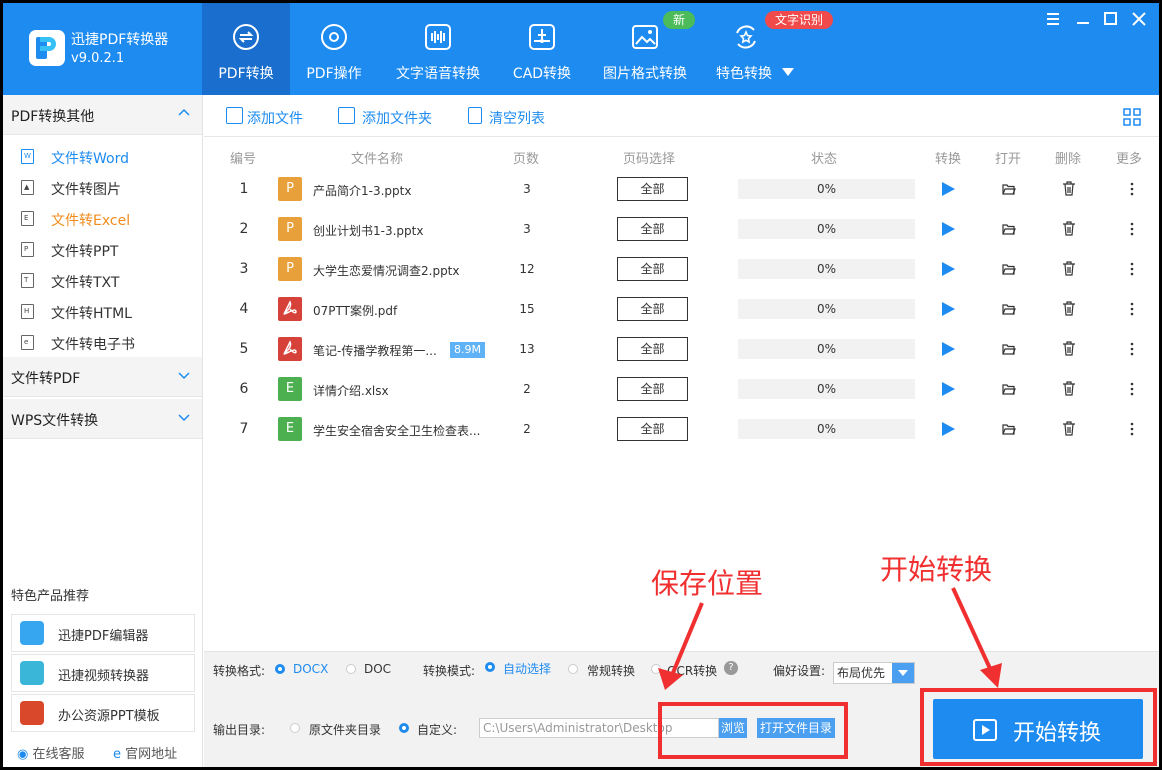 This screenshot has width=1162, height=770. Describe the element at coordinates (386, 271) in the screenshot. I see `file-name: 大学生恋爱情况调查2.pptx` at that location.